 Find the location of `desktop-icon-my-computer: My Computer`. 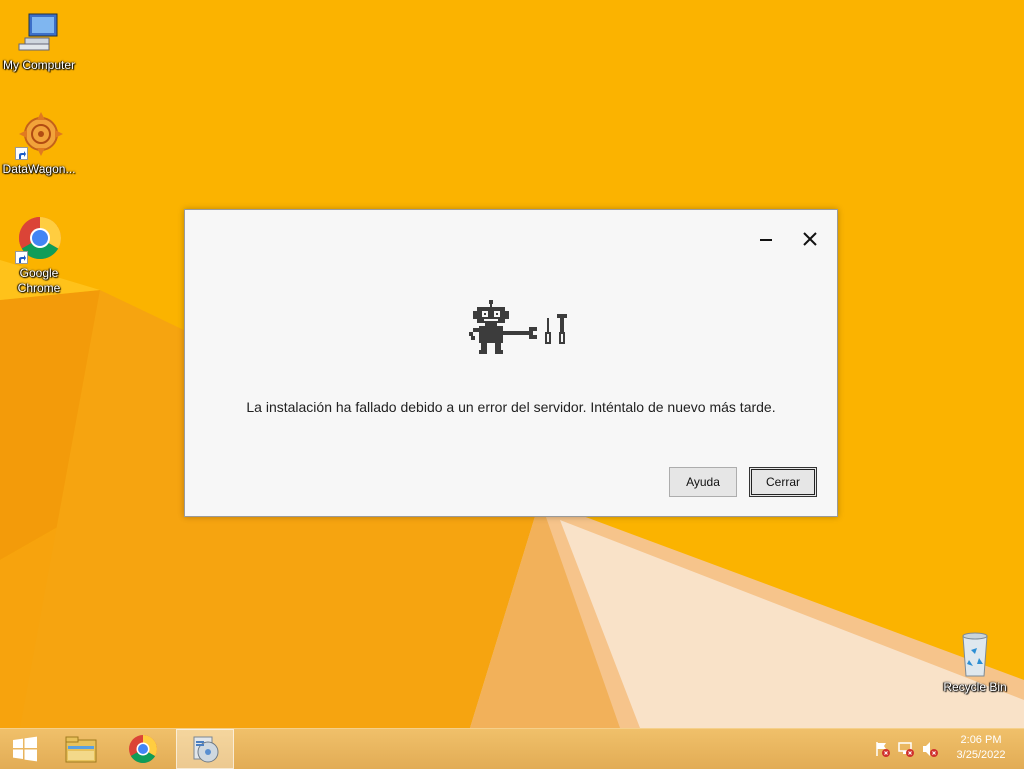

desktop-icon-my-computer: My Computer is located at coordinates (39, 40).